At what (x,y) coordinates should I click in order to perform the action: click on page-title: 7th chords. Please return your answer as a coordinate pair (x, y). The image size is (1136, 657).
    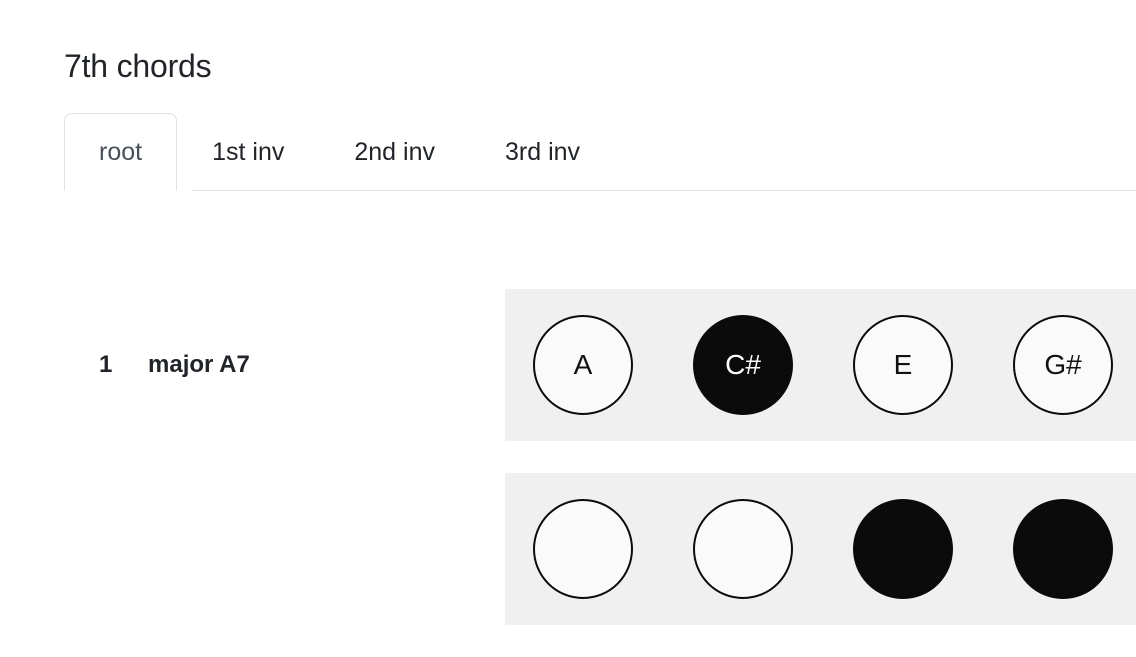
    Looking at the image, I should click on (138, 66).